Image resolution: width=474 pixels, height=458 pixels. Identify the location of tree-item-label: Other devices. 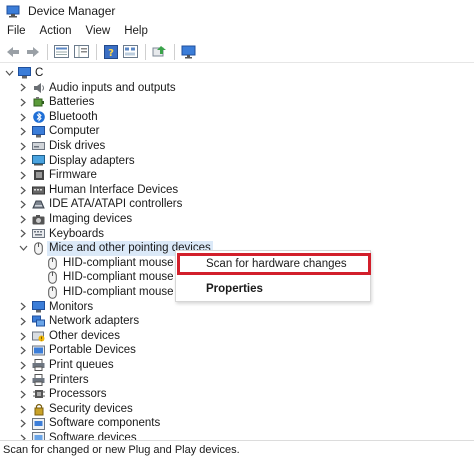
(84, 335).